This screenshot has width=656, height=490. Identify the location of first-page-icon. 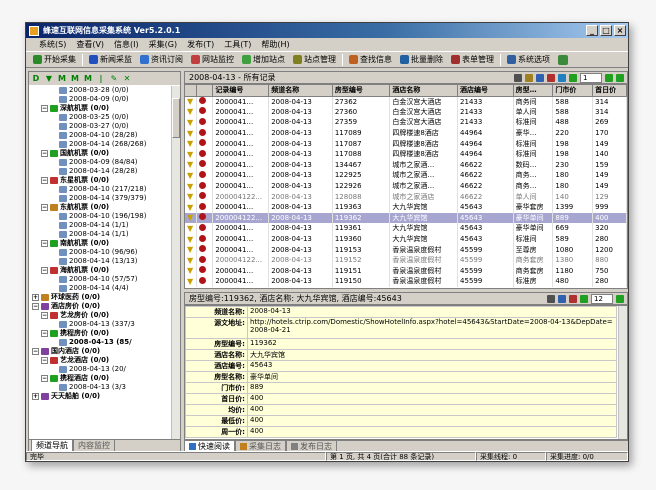
(573, 77).